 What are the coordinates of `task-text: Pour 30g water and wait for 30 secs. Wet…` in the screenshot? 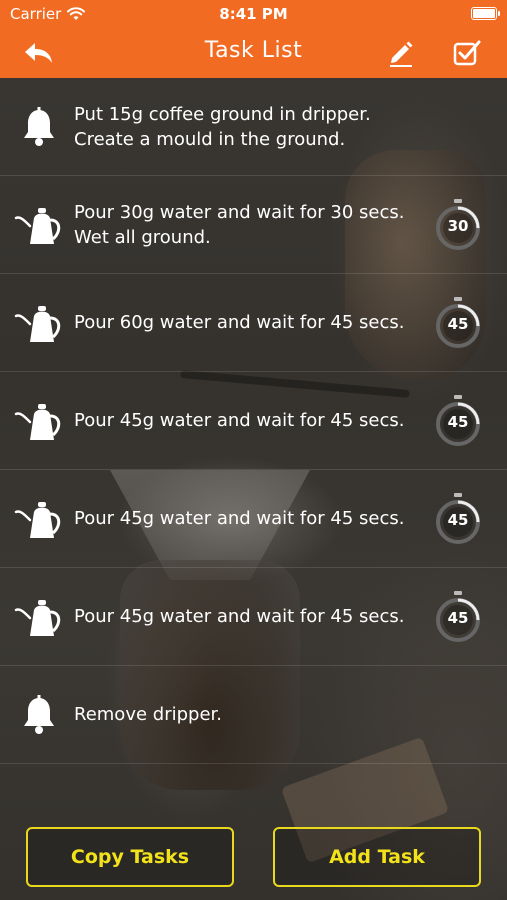 It's located at (239, 224).